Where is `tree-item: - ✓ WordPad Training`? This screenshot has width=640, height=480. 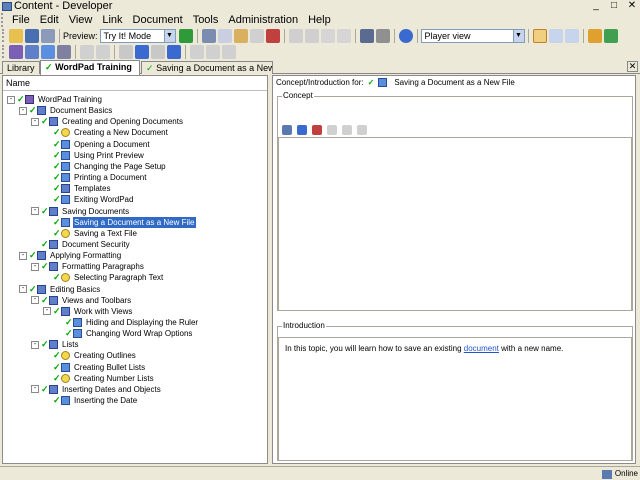 tree-item: - ✓ WordPad Training is located at coordinates (55, 99).